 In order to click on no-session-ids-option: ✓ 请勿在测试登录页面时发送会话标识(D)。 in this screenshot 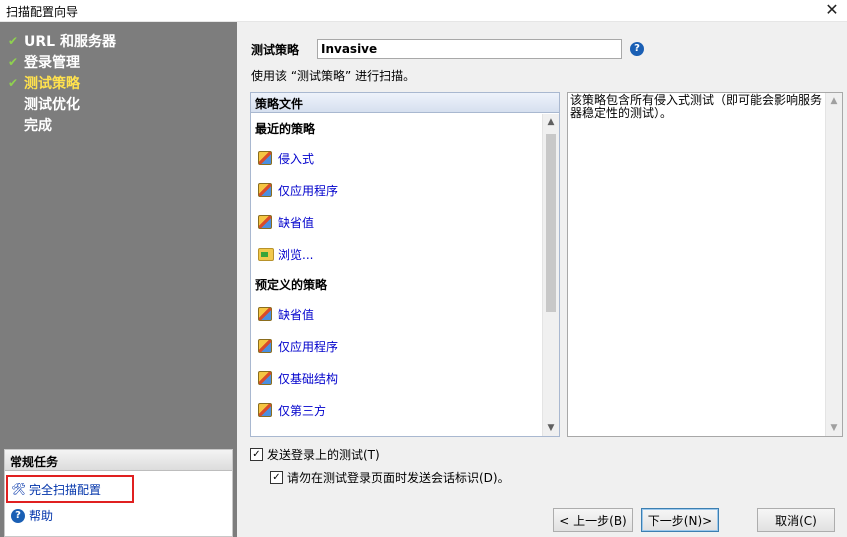, I will do `click(390, 477)`.